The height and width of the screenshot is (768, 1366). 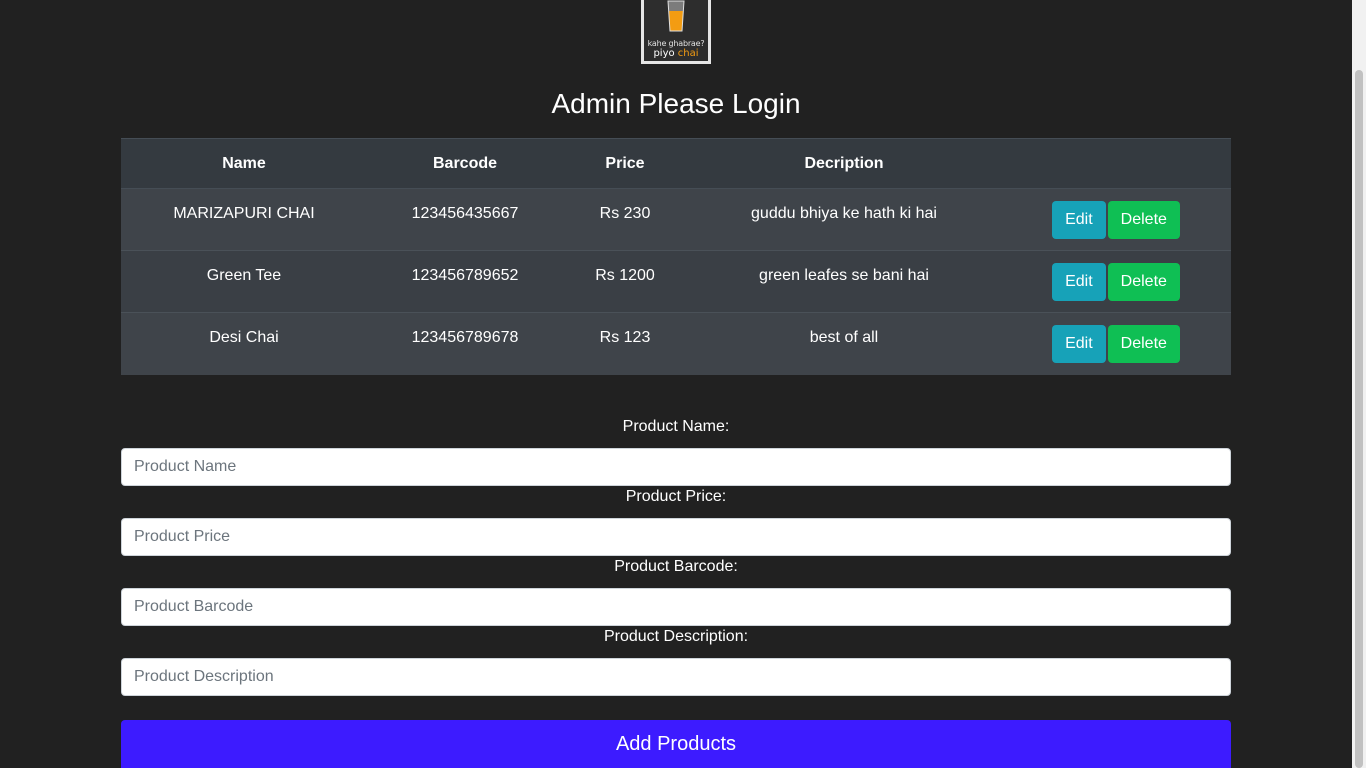 What do you see at coordinates (1116, 163) in the screenshot?
I see `column-header-actions` at bounding box center [1116, 163].